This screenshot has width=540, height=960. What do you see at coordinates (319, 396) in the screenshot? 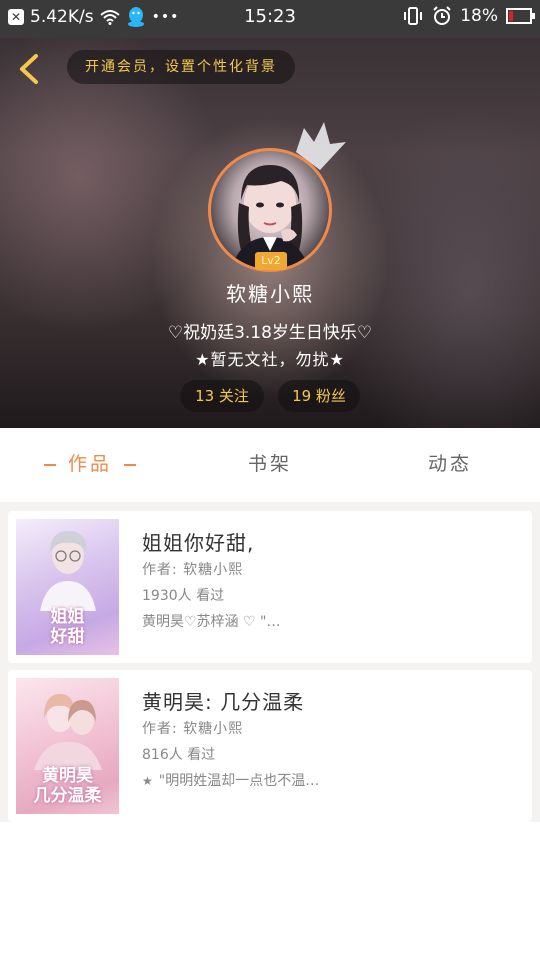
I see `fans-count-button: 19 粉丝` at bounding box center [319, 396].